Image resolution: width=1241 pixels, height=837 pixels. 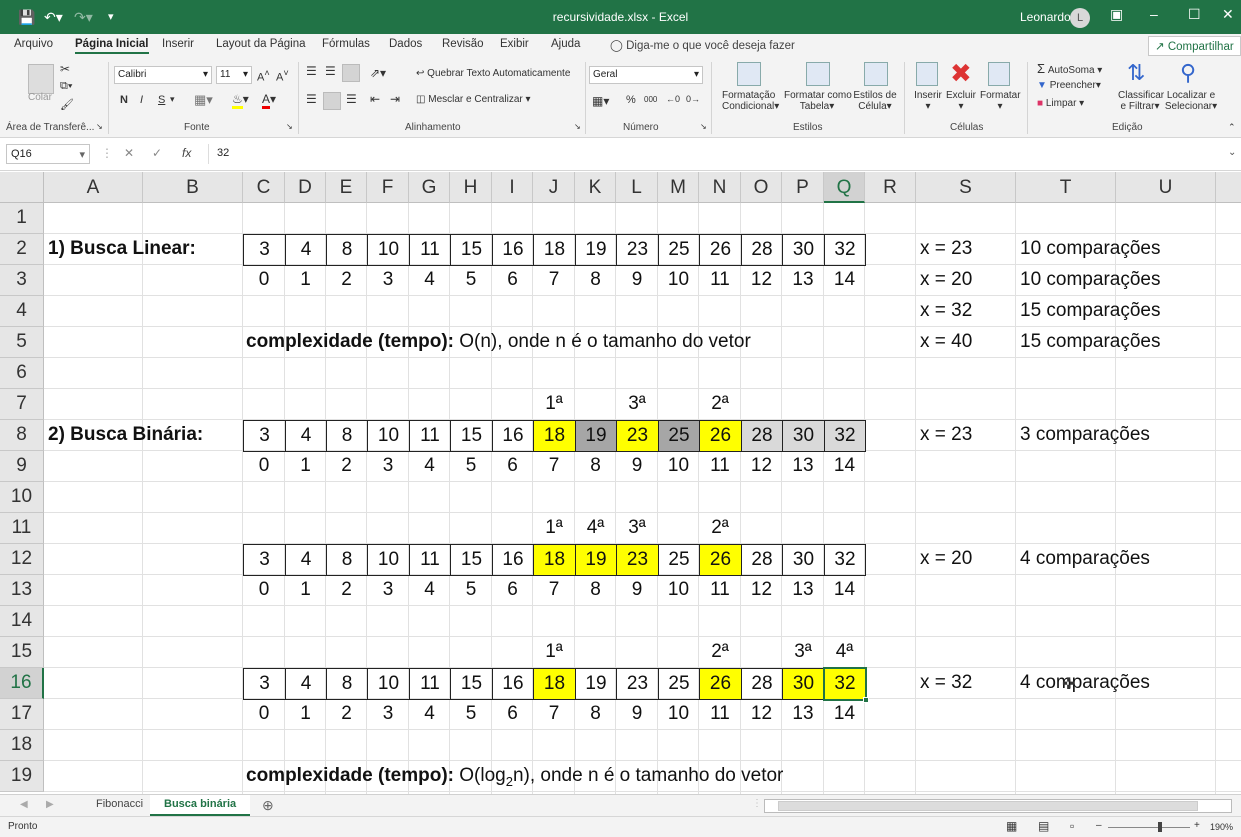 I want to click on zoom-out-icon: –, so click(x=1099, y=825).